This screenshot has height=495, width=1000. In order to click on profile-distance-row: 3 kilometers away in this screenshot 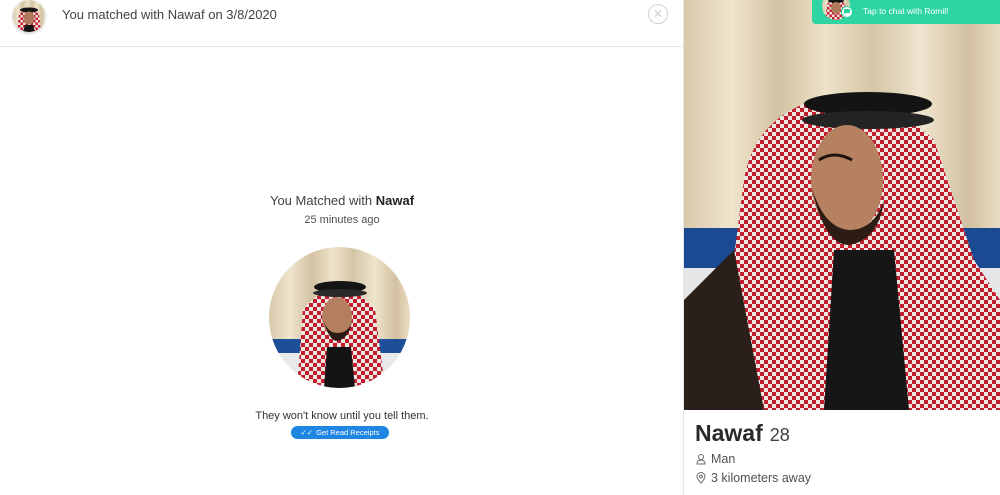, I will do `click(845, 478)`.